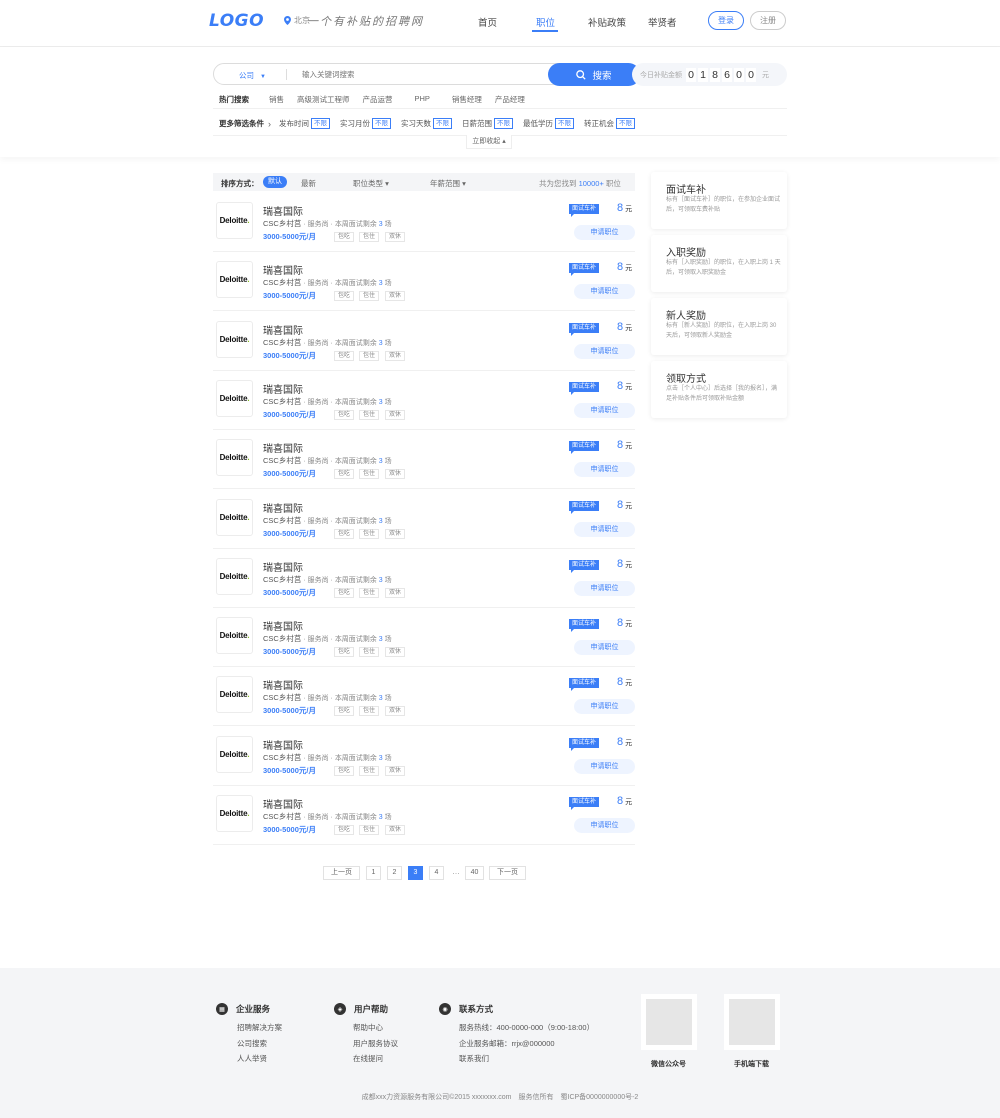 The image size is (1000, 1118). I want to click on card-title: 新人奖励, so click(686, 316).